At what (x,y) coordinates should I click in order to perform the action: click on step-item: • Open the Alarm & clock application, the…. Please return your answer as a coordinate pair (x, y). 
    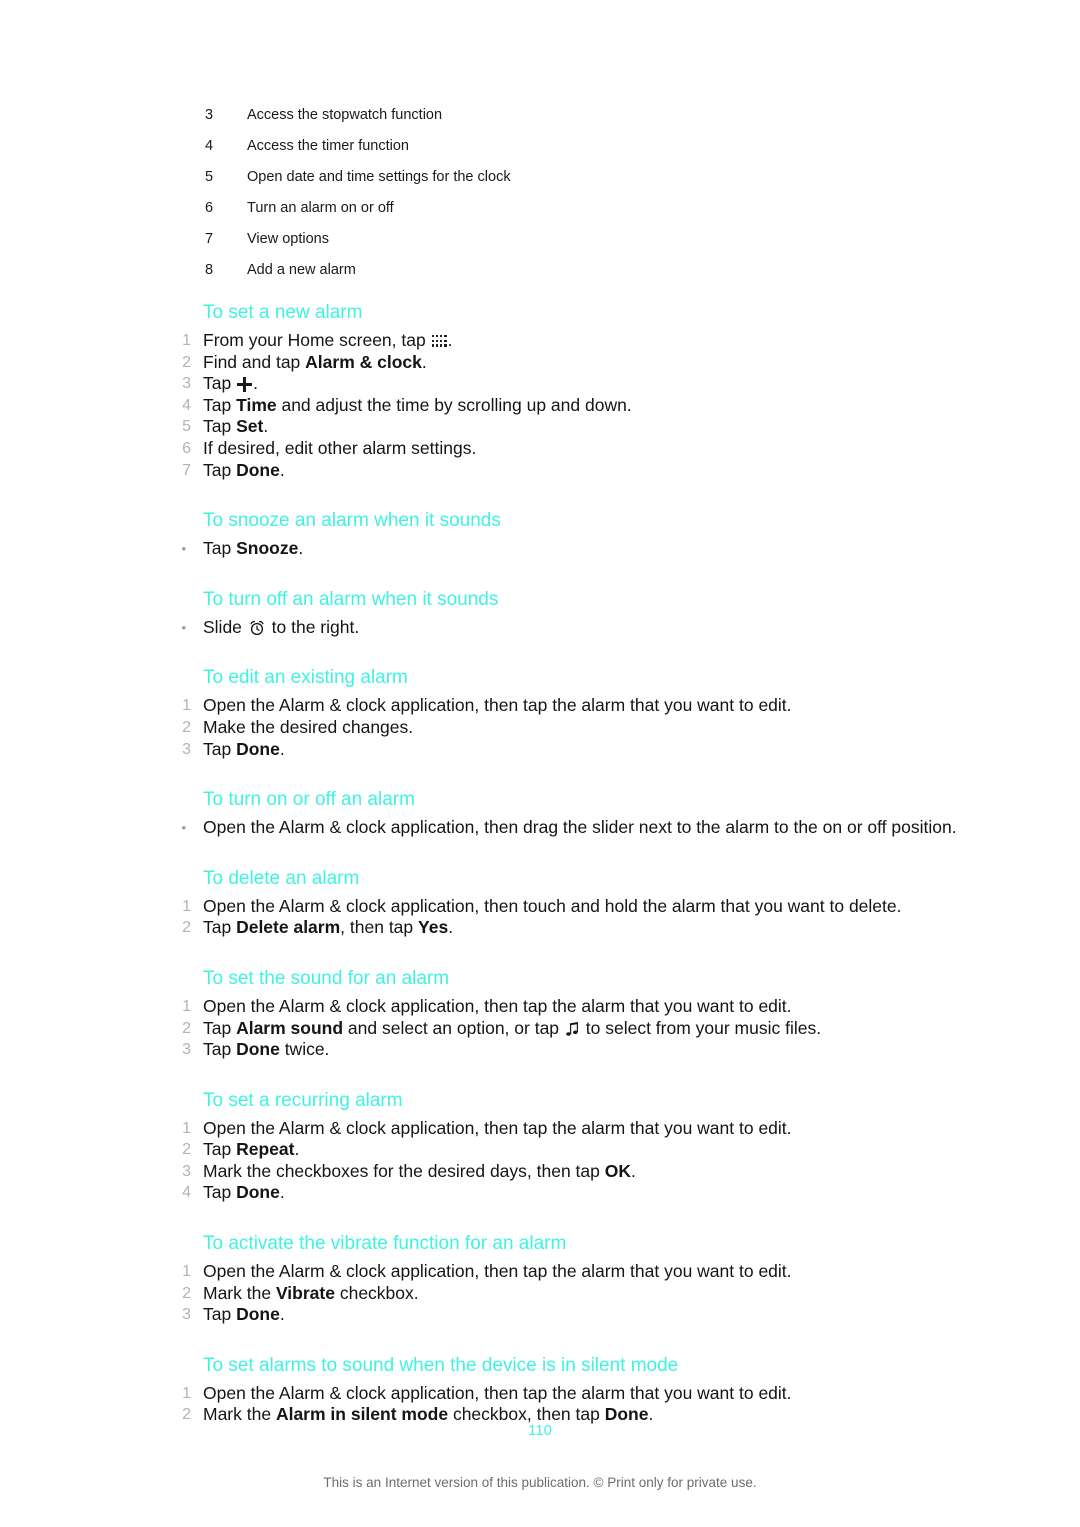
    Looking at the image, I should click on (540, 828).